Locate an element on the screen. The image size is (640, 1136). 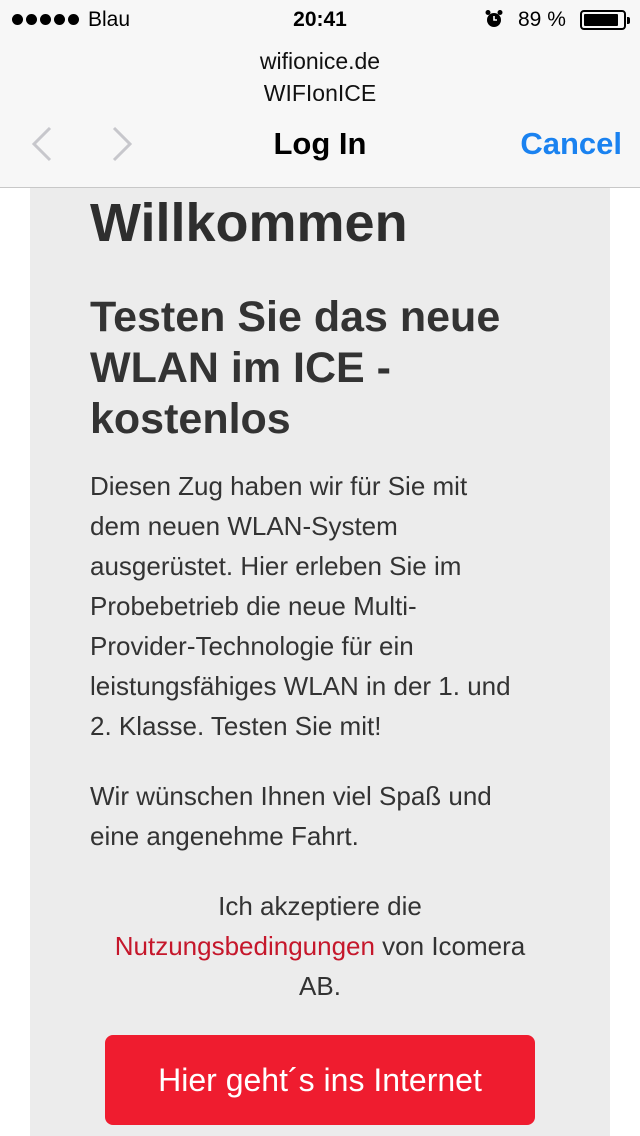
welcome-heading: Willkommen is located at coordinates (249, 223).